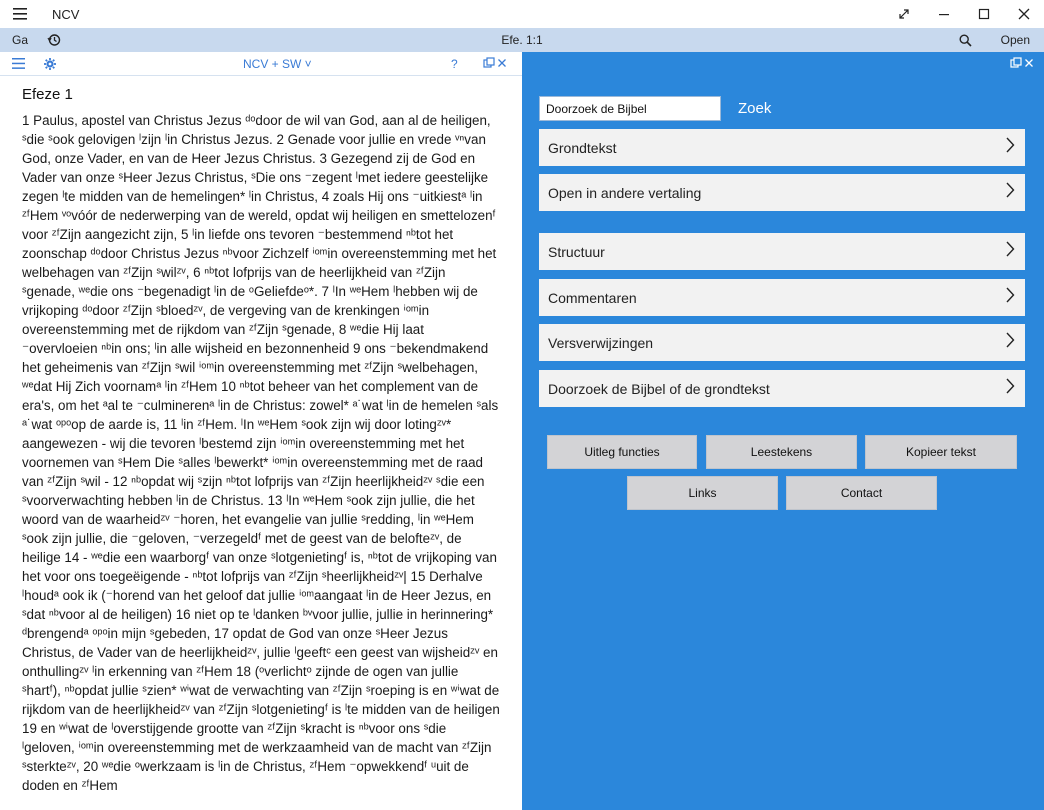 The width and height of the screenshot is (1044, 810). What do you see at coordinates (20, 14) in the screenshot?
I see `hamburger-menu-icon` at bounding box center [20, 14].